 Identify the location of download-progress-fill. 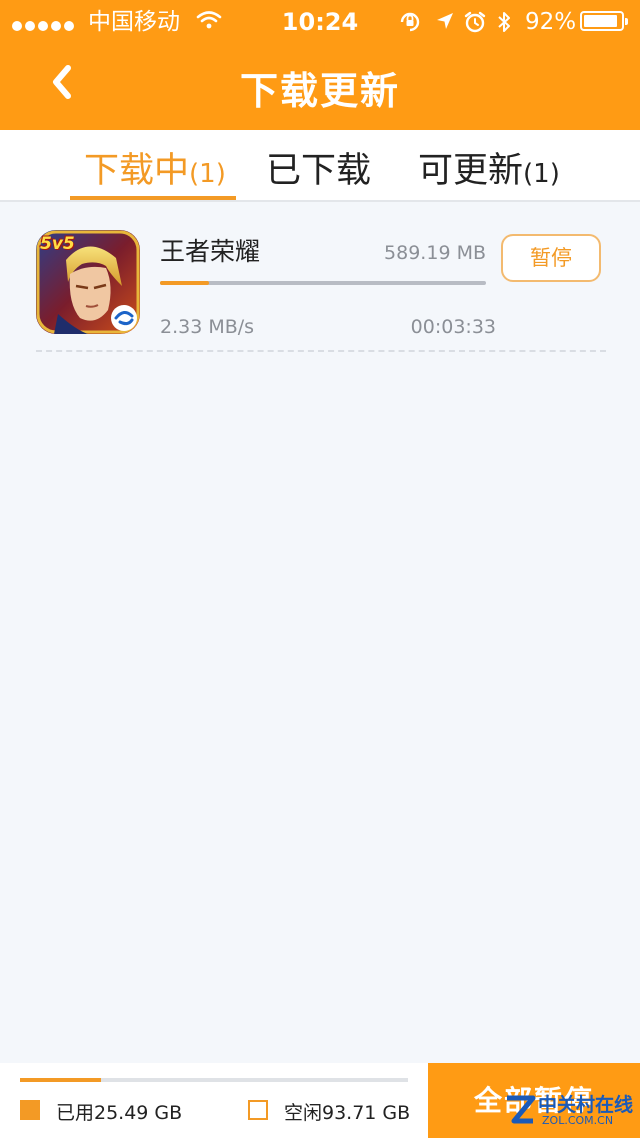
(184, 283).